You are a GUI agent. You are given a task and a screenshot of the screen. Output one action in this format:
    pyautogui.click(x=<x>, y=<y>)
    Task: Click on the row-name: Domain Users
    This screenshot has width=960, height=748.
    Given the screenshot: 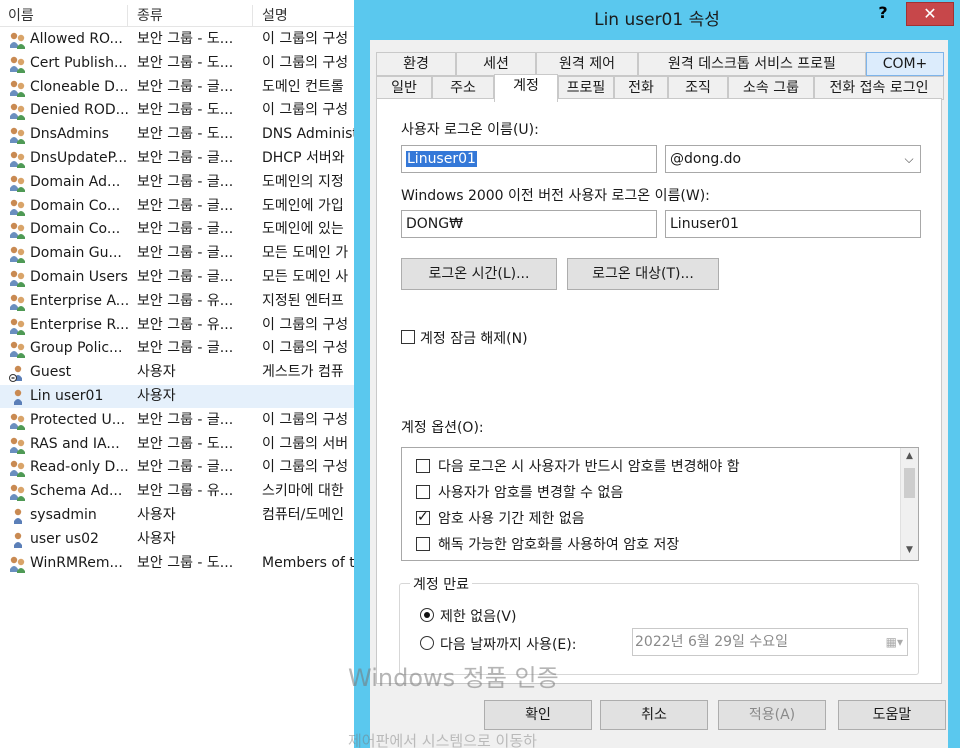 What is the action you would take?
    pyautogui.click(x=79, y=277)
    